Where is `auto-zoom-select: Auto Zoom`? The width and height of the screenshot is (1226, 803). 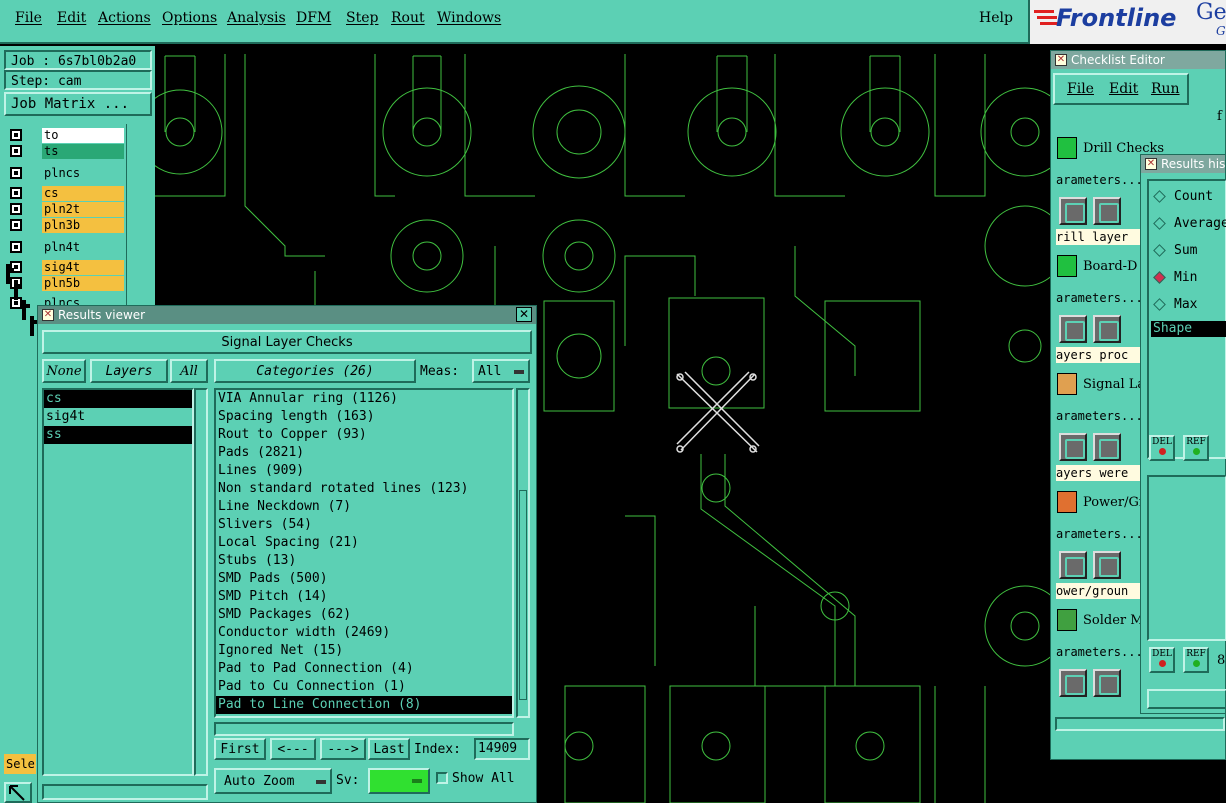
auto-zoom-select: Auto Zoom is located at coordinates (273, 781).